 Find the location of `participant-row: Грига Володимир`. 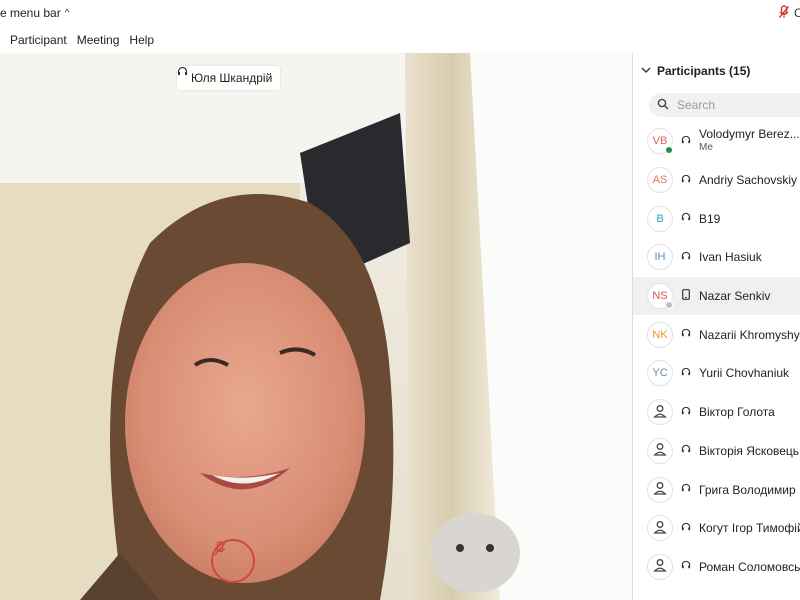

participant-row: Грига Володимир is located at coordinates (716, 489).